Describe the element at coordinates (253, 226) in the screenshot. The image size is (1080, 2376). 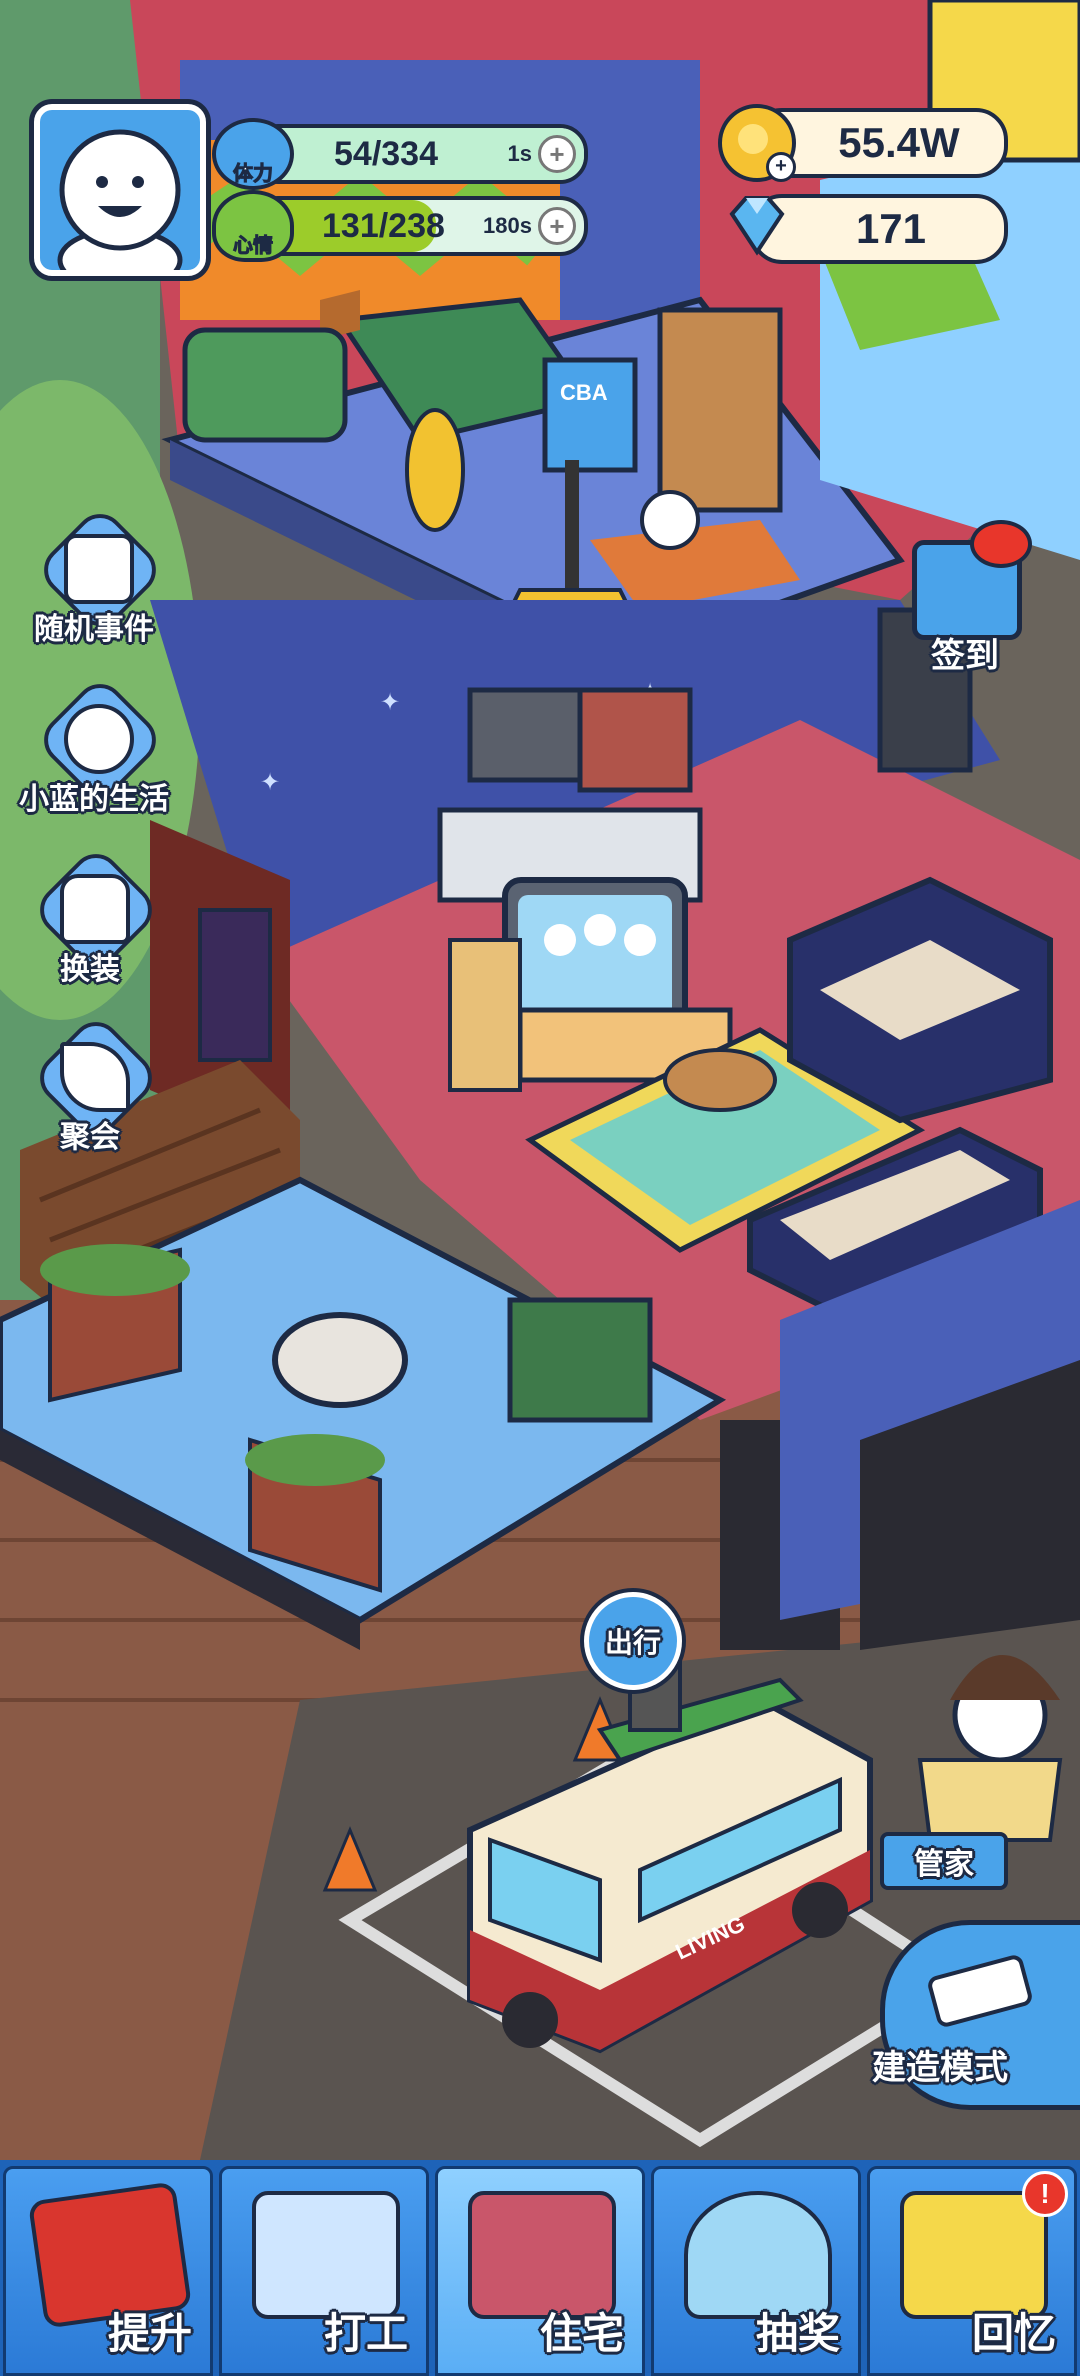
I see `heart-icon: 心情` at that location.